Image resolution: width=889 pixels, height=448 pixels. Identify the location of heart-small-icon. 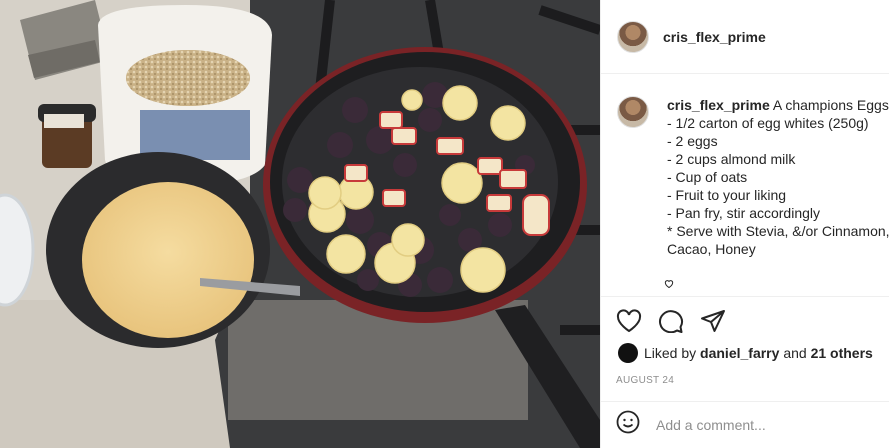
(669, 285).